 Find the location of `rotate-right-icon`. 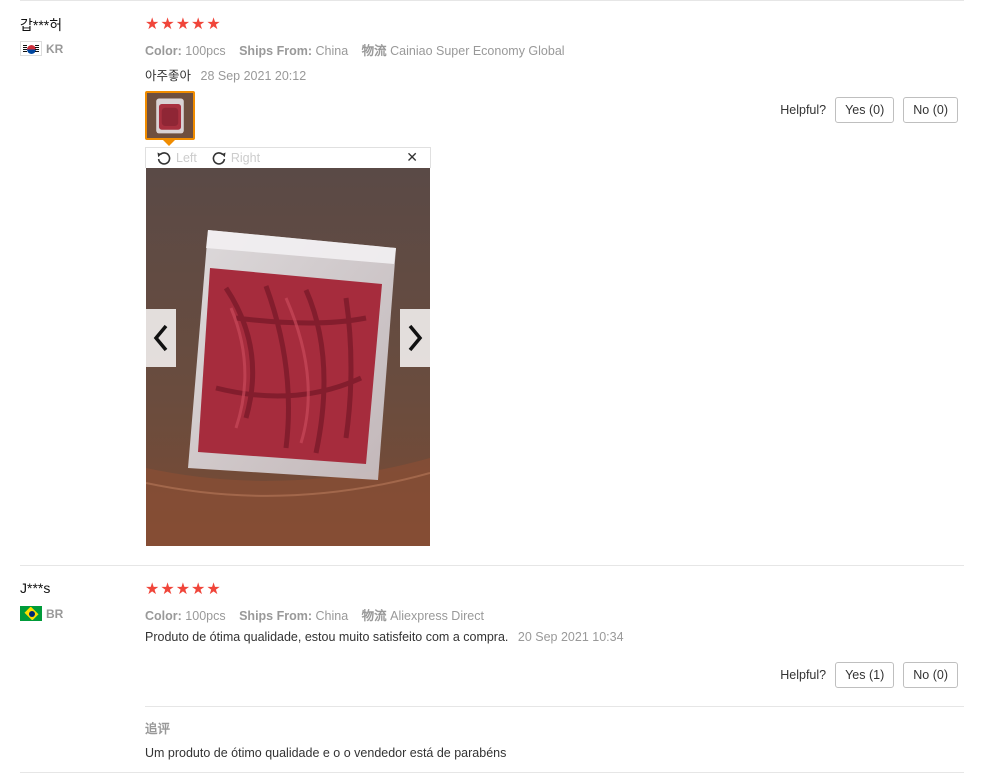

rotate-right-icon is located at coordinates (219, 158).